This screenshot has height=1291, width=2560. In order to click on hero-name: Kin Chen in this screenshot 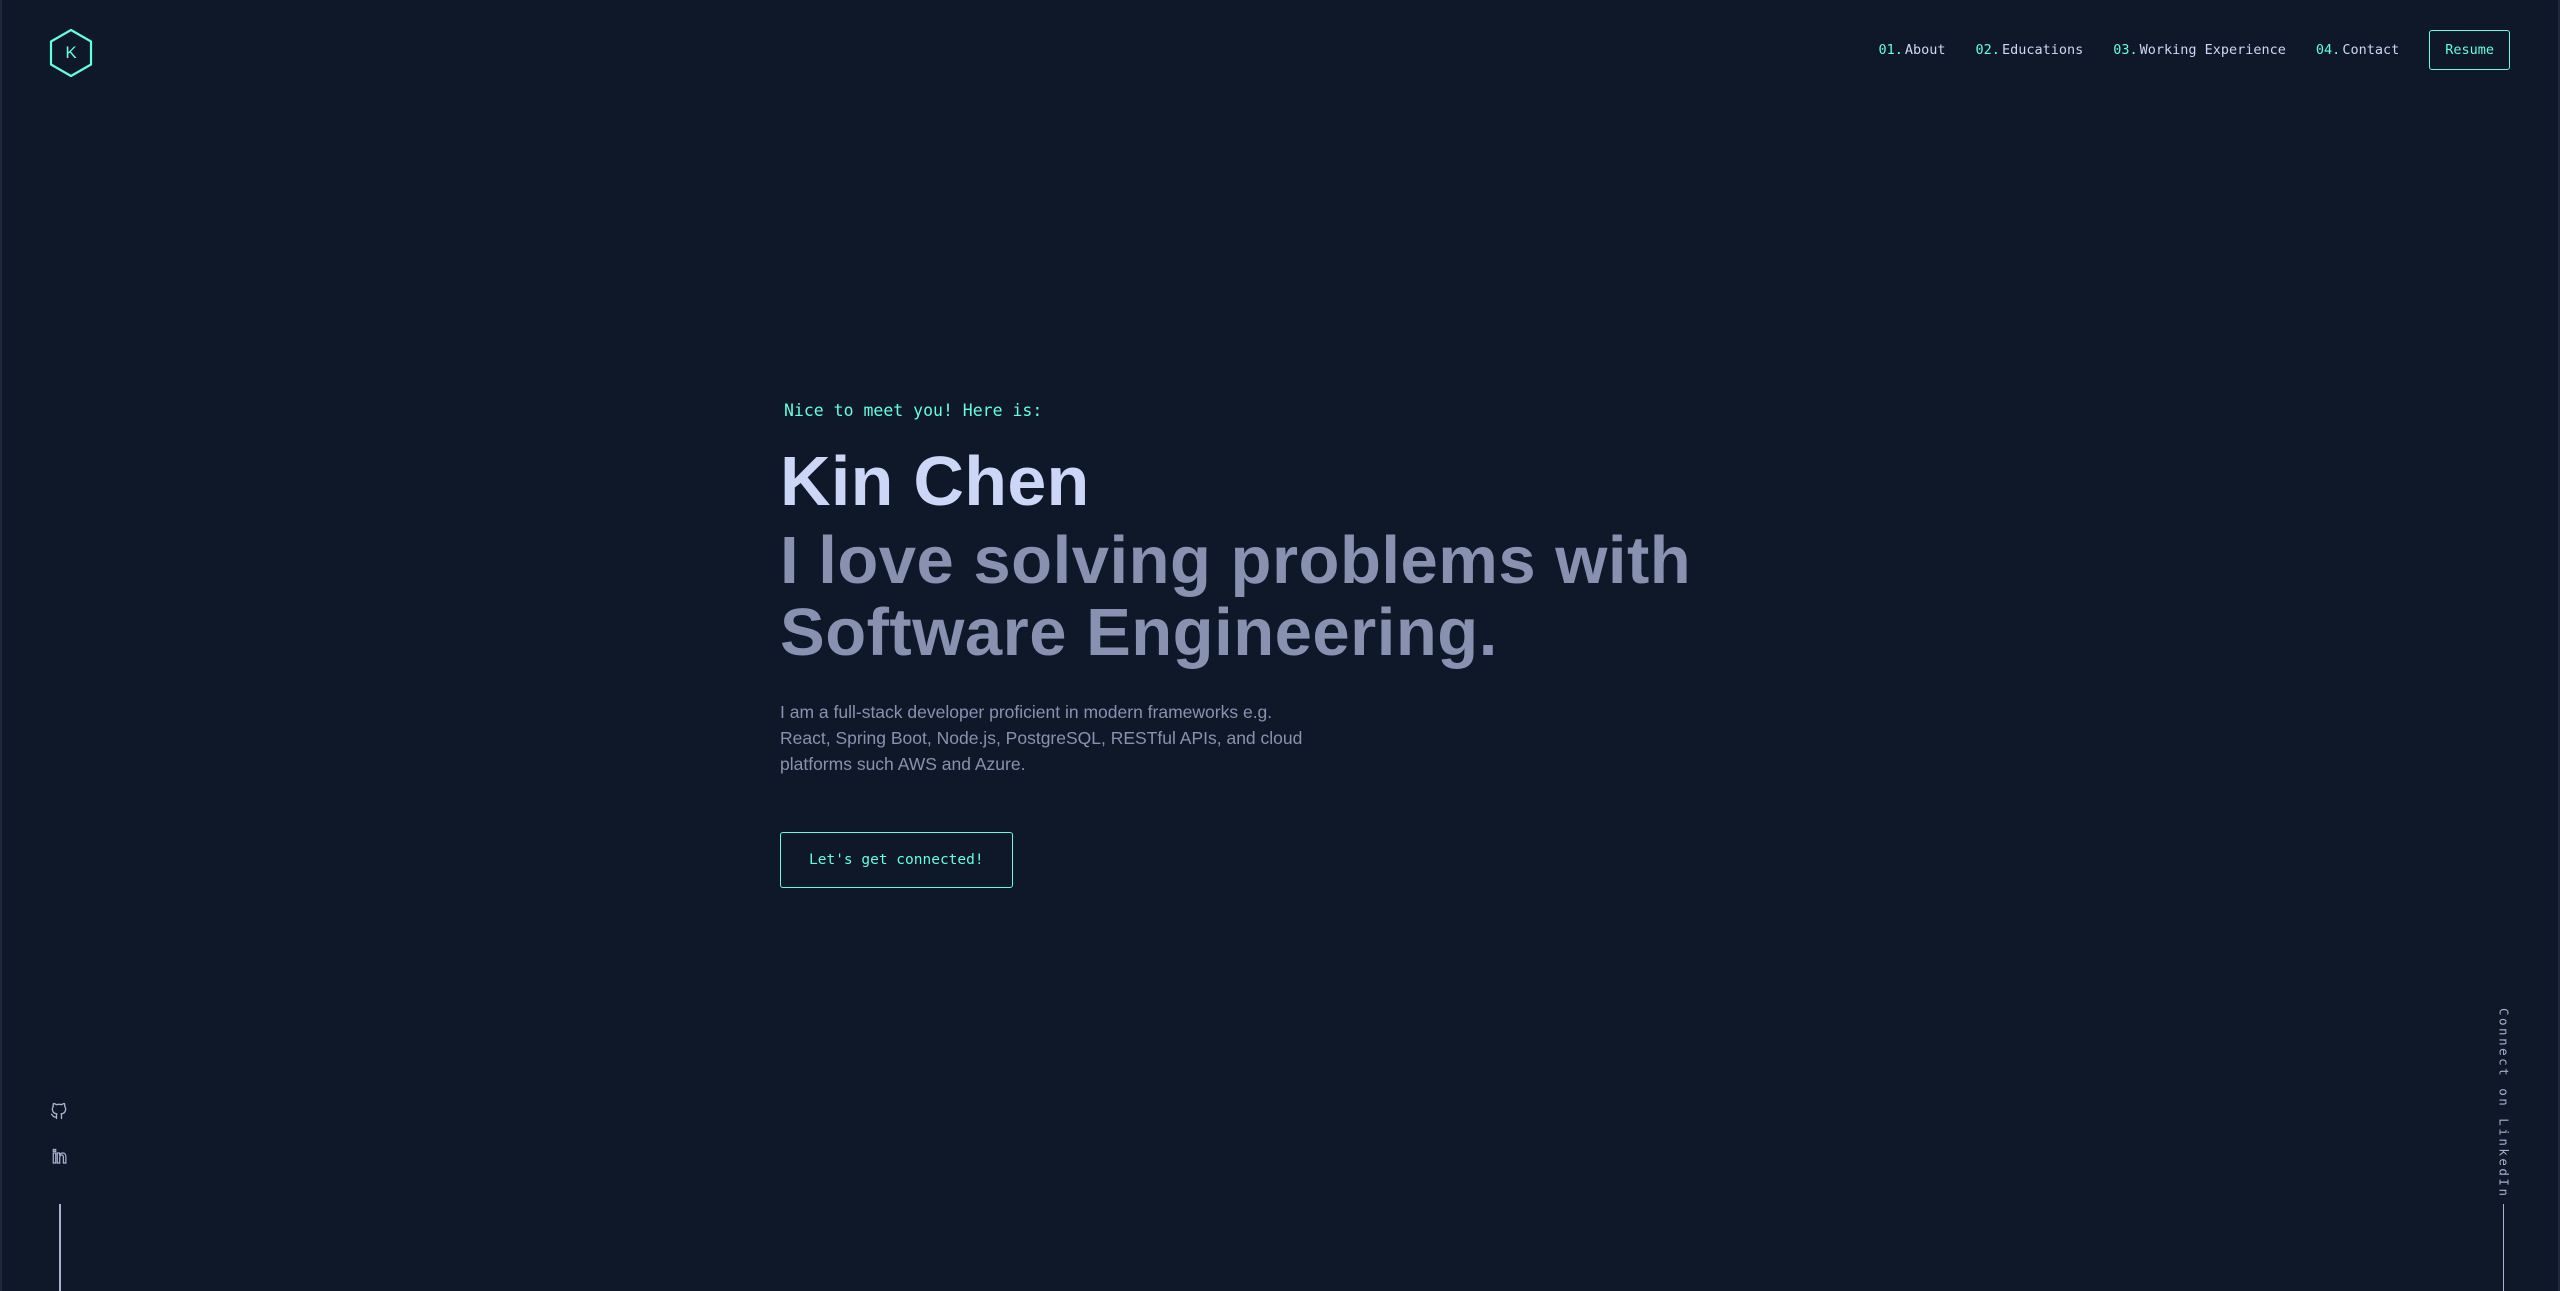, I will do `click(935, 481)`.